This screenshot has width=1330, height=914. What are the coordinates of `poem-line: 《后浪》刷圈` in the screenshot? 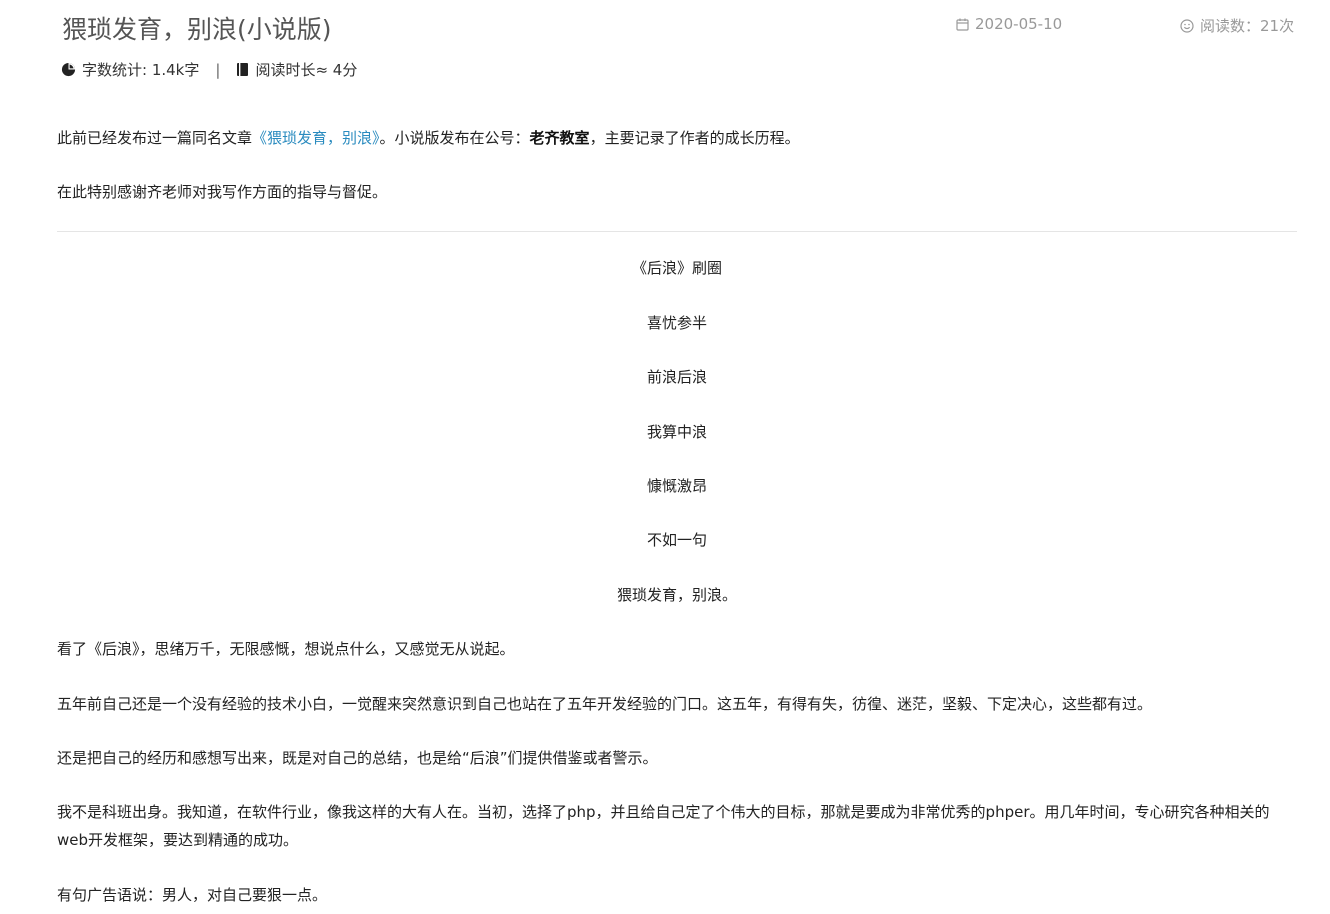 It's located at (676, 268).